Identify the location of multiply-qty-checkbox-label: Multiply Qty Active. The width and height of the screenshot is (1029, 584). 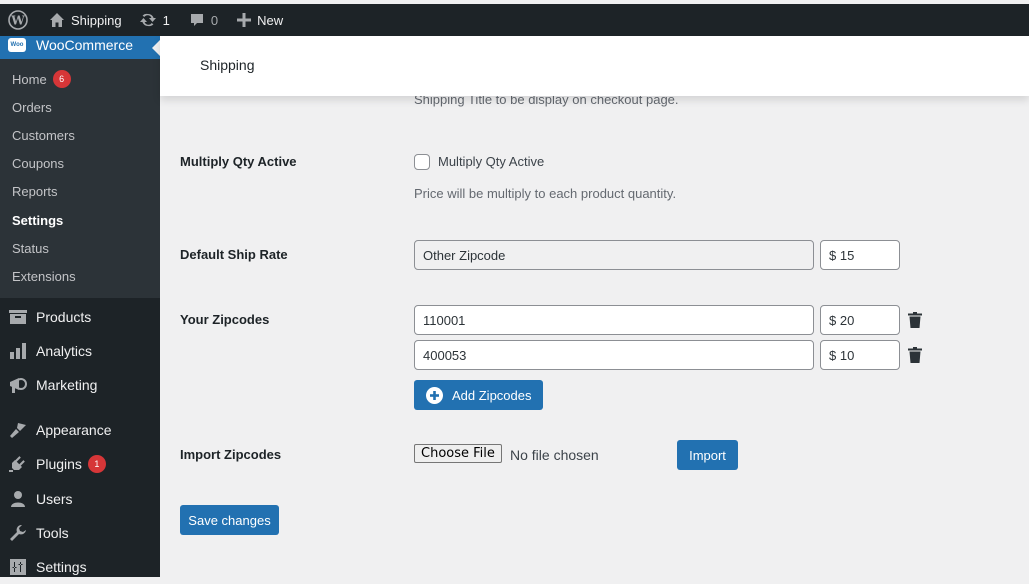
(491, 161).